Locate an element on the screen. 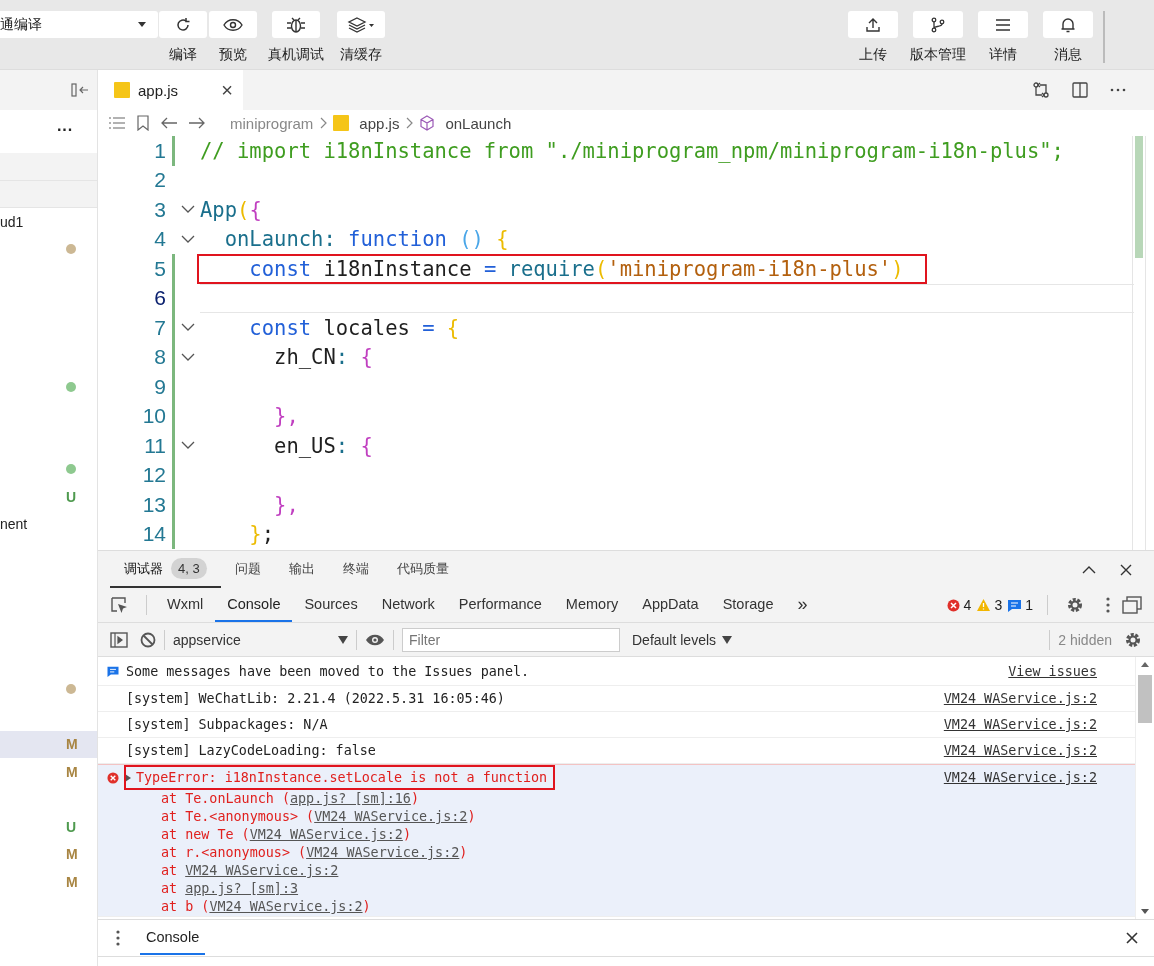 The width and height of the screenshot is (1154, 966). devtools-tab: AppData is located at coordinates (670, 605).